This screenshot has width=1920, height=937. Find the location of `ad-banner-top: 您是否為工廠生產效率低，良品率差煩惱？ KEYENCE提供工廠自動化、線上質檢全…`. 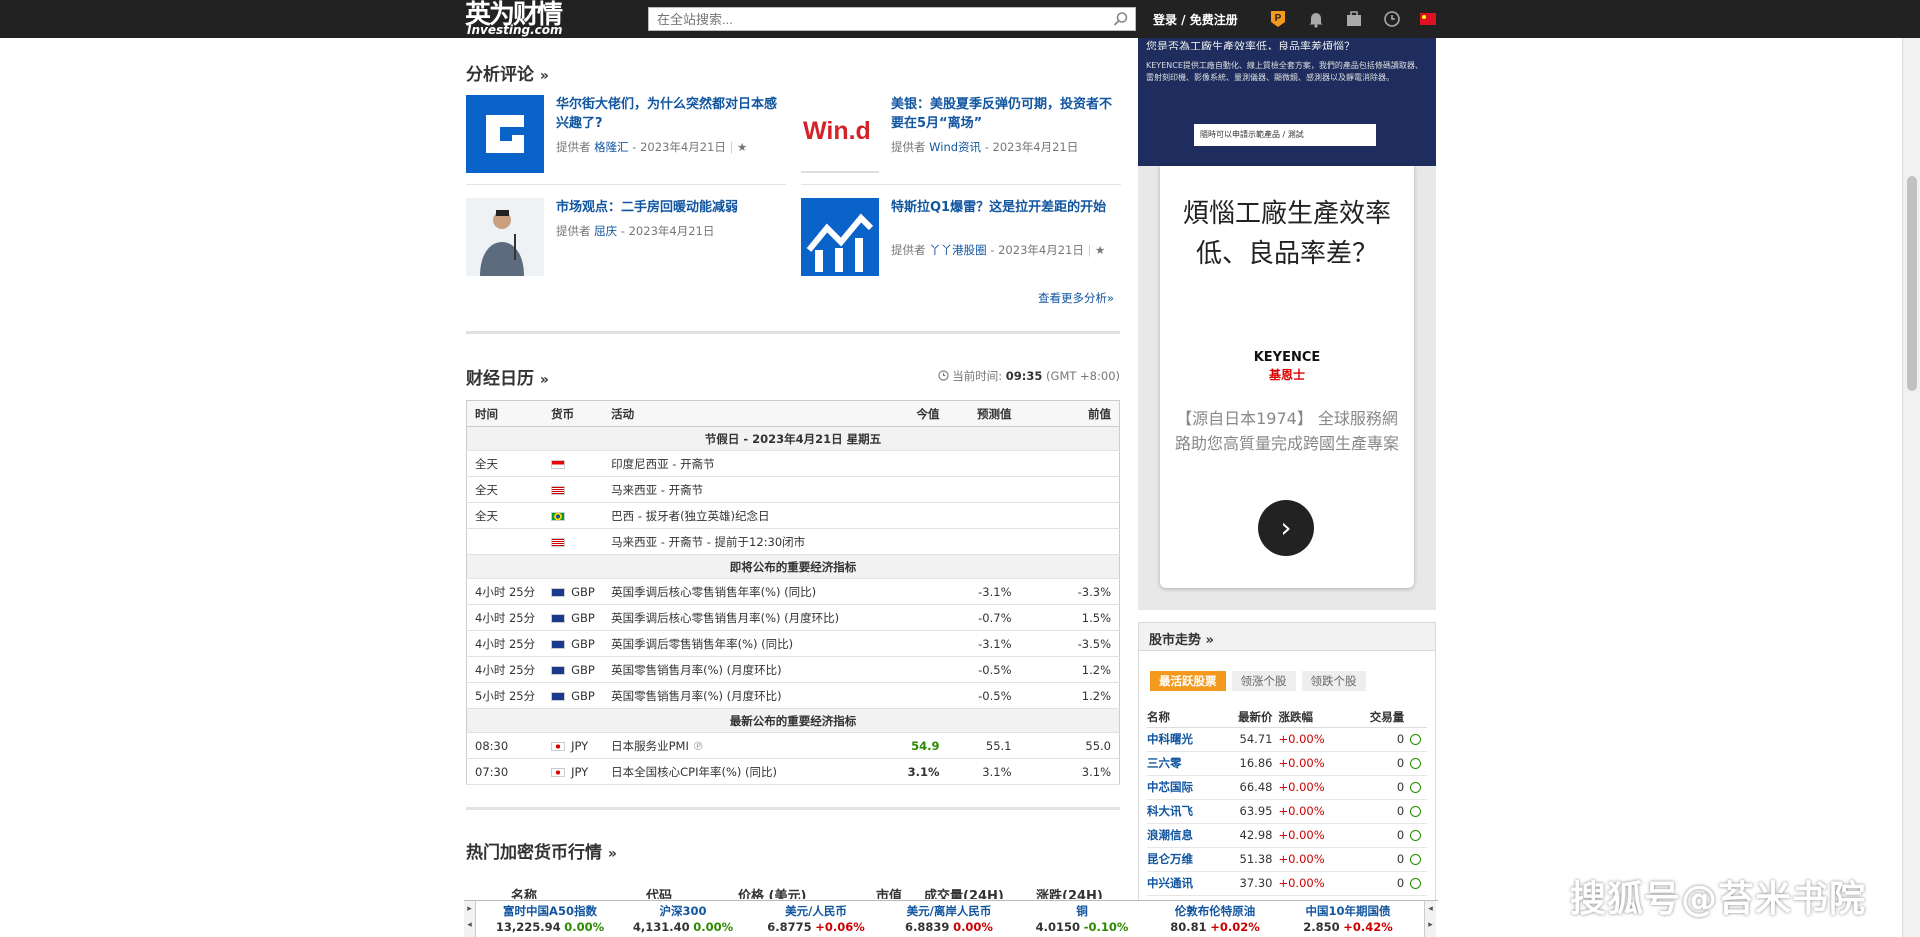

ad-banner-top: 您是否為工廠生產效率低，良品率差煩惱？ KEYENCE提供工廠自動化、線上質檢全… is located at coordinates (1287, 102).